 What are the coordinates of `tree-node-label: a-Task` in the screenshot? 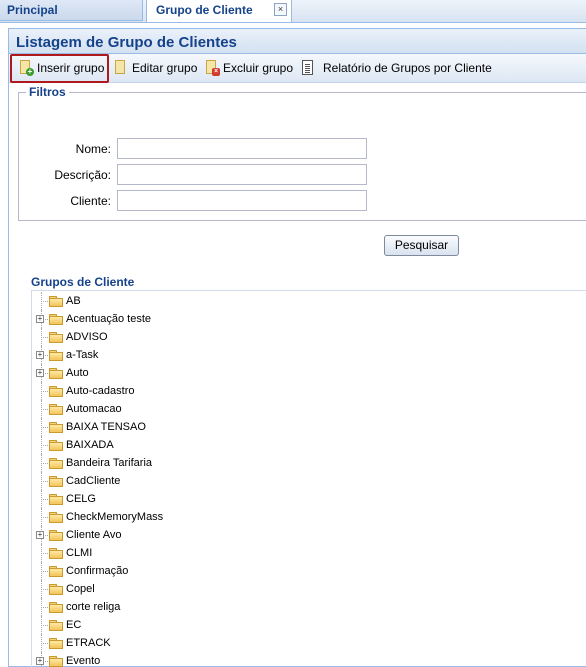 It's located at (82, 355).